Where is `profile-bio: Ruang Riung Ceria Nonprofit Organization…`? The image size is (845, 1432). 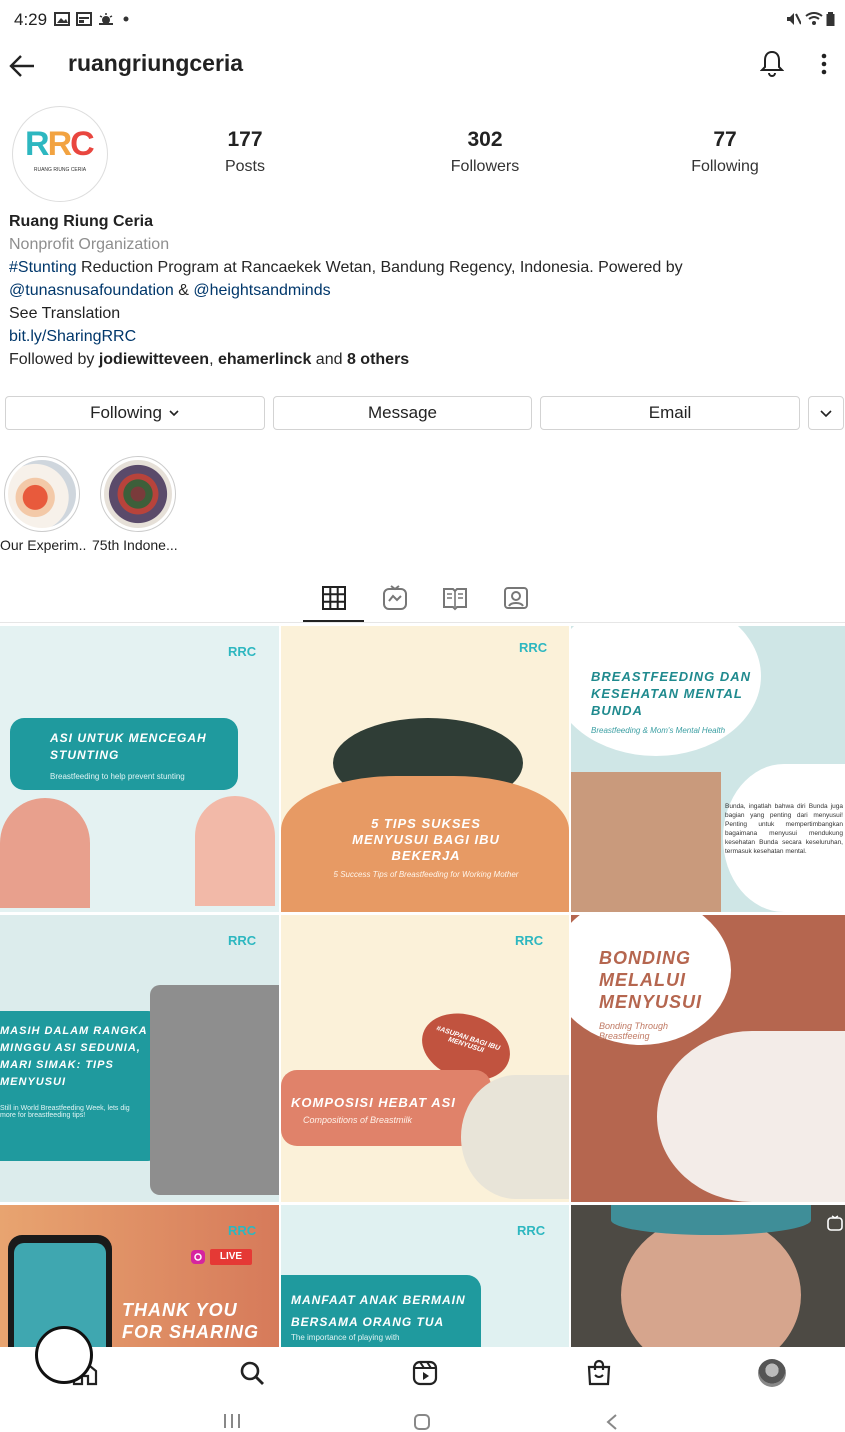
profile-bio: Ruang Riung Ceria Nonprofit Organization… is located at coordinates (419, 290).